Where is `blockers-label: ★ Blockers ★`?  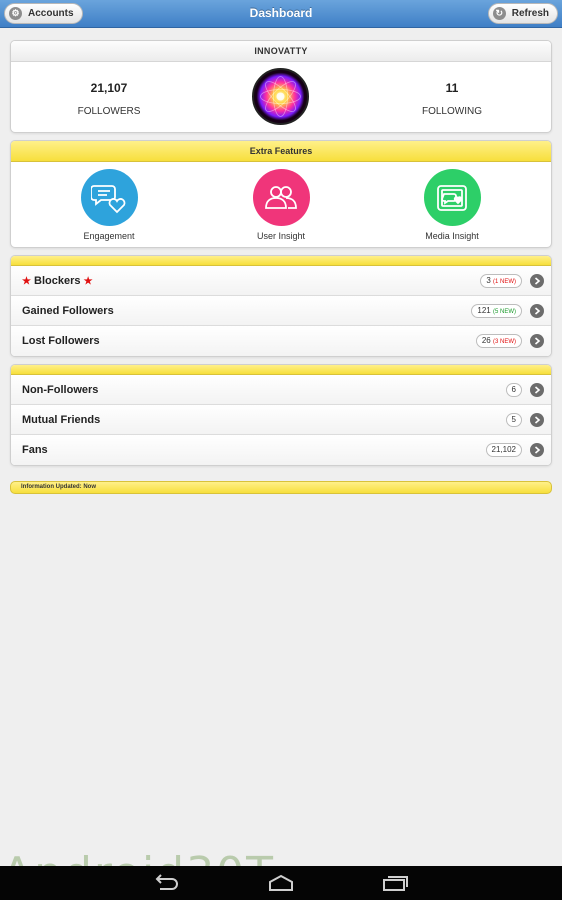 blockers-label: ★ Blockers ★ is located at coordinates (57, 281).